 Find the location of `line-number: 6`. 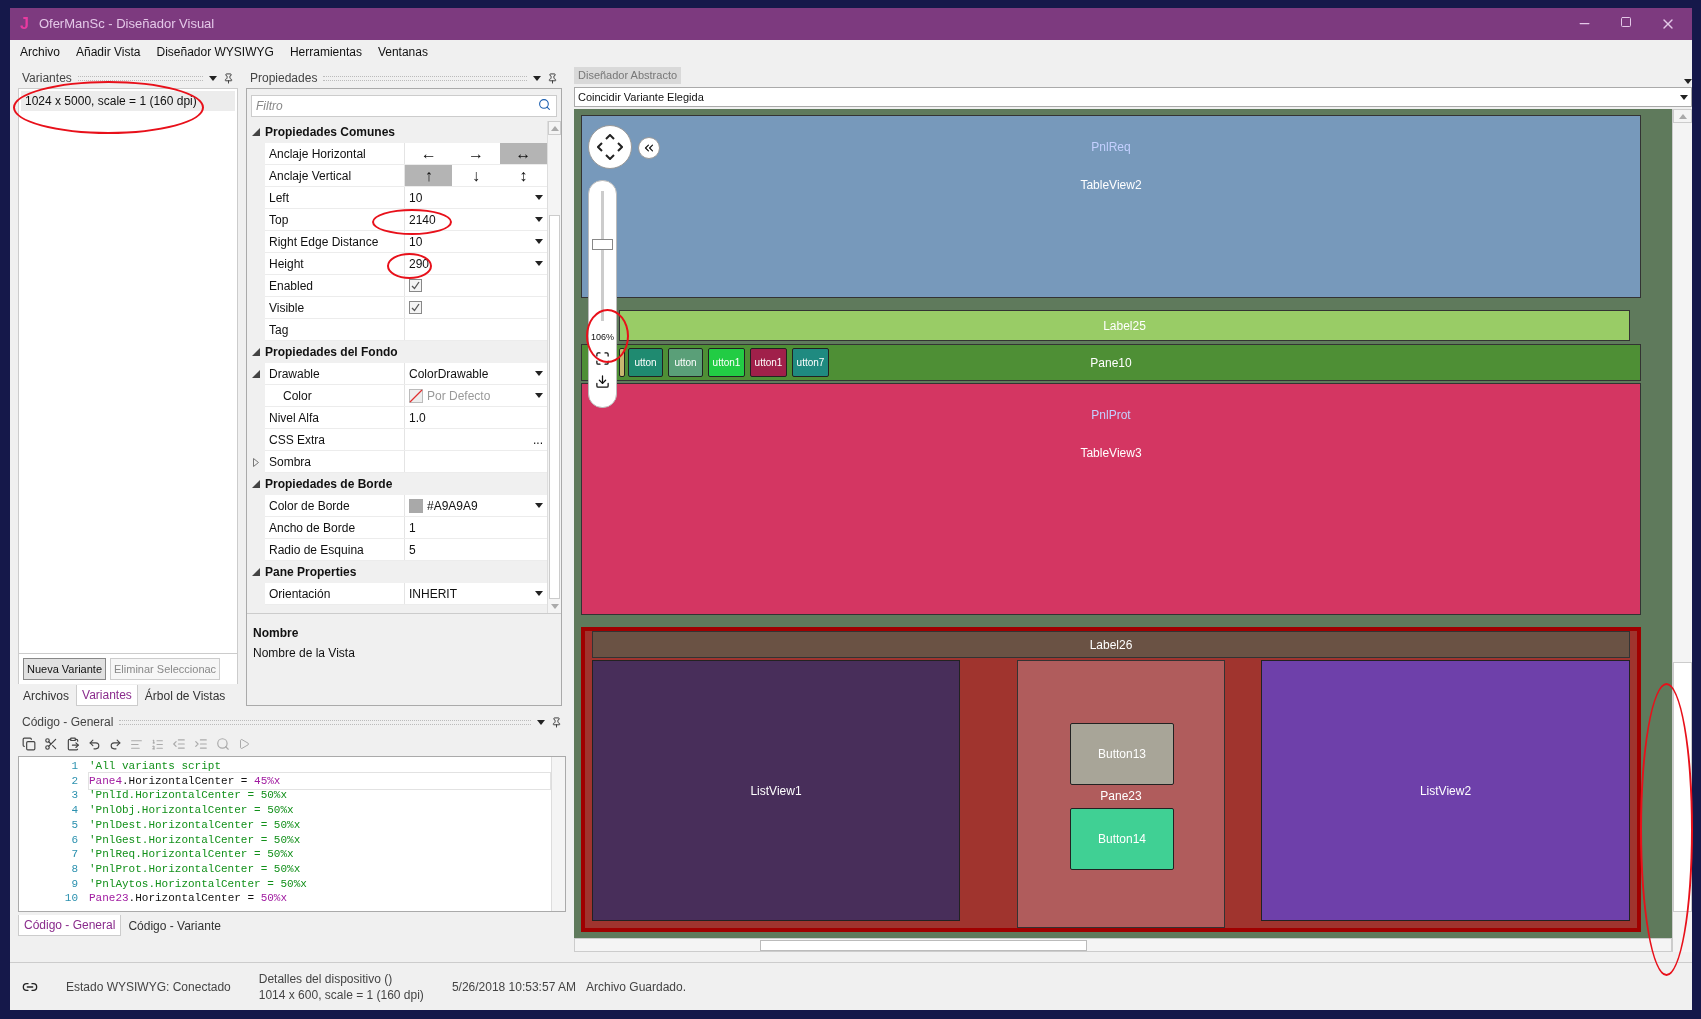

line-number: 6 is located at coordinates (74, 840).